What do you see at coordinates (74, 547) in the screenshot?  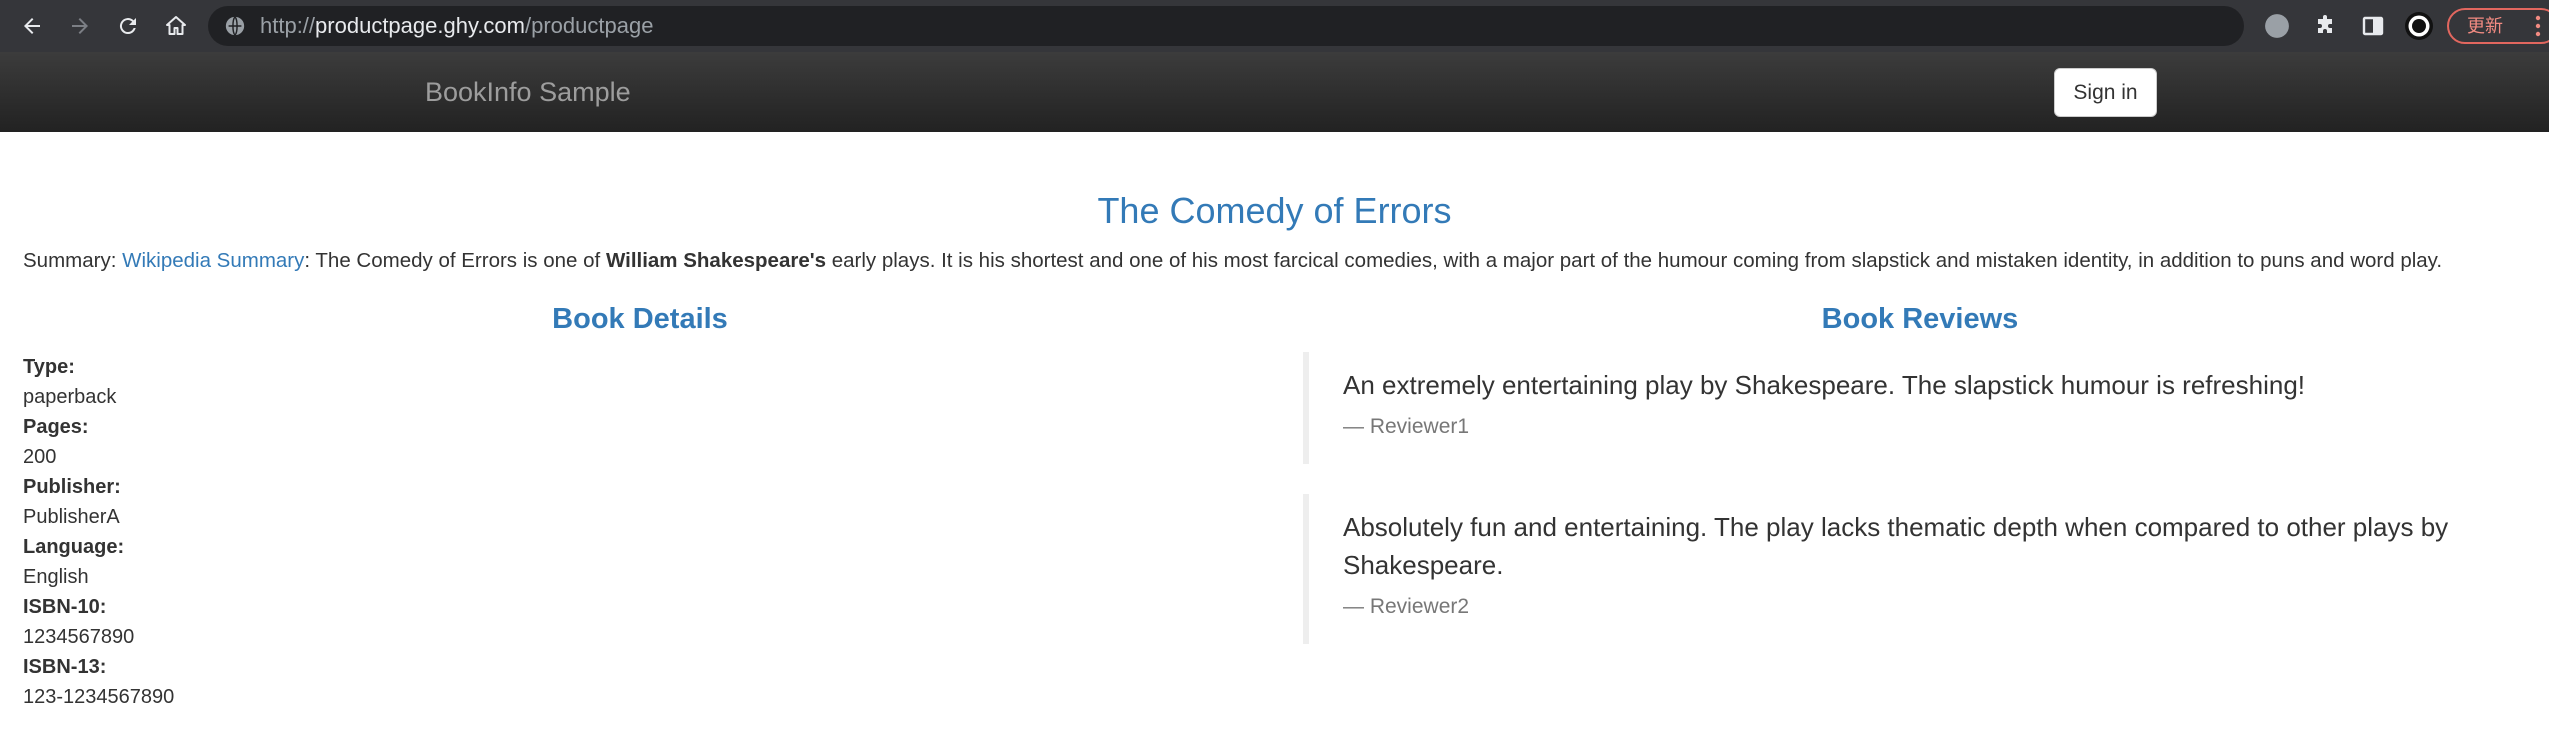 I see `detail-label-language: Language:` at bounding box center [74, 547].